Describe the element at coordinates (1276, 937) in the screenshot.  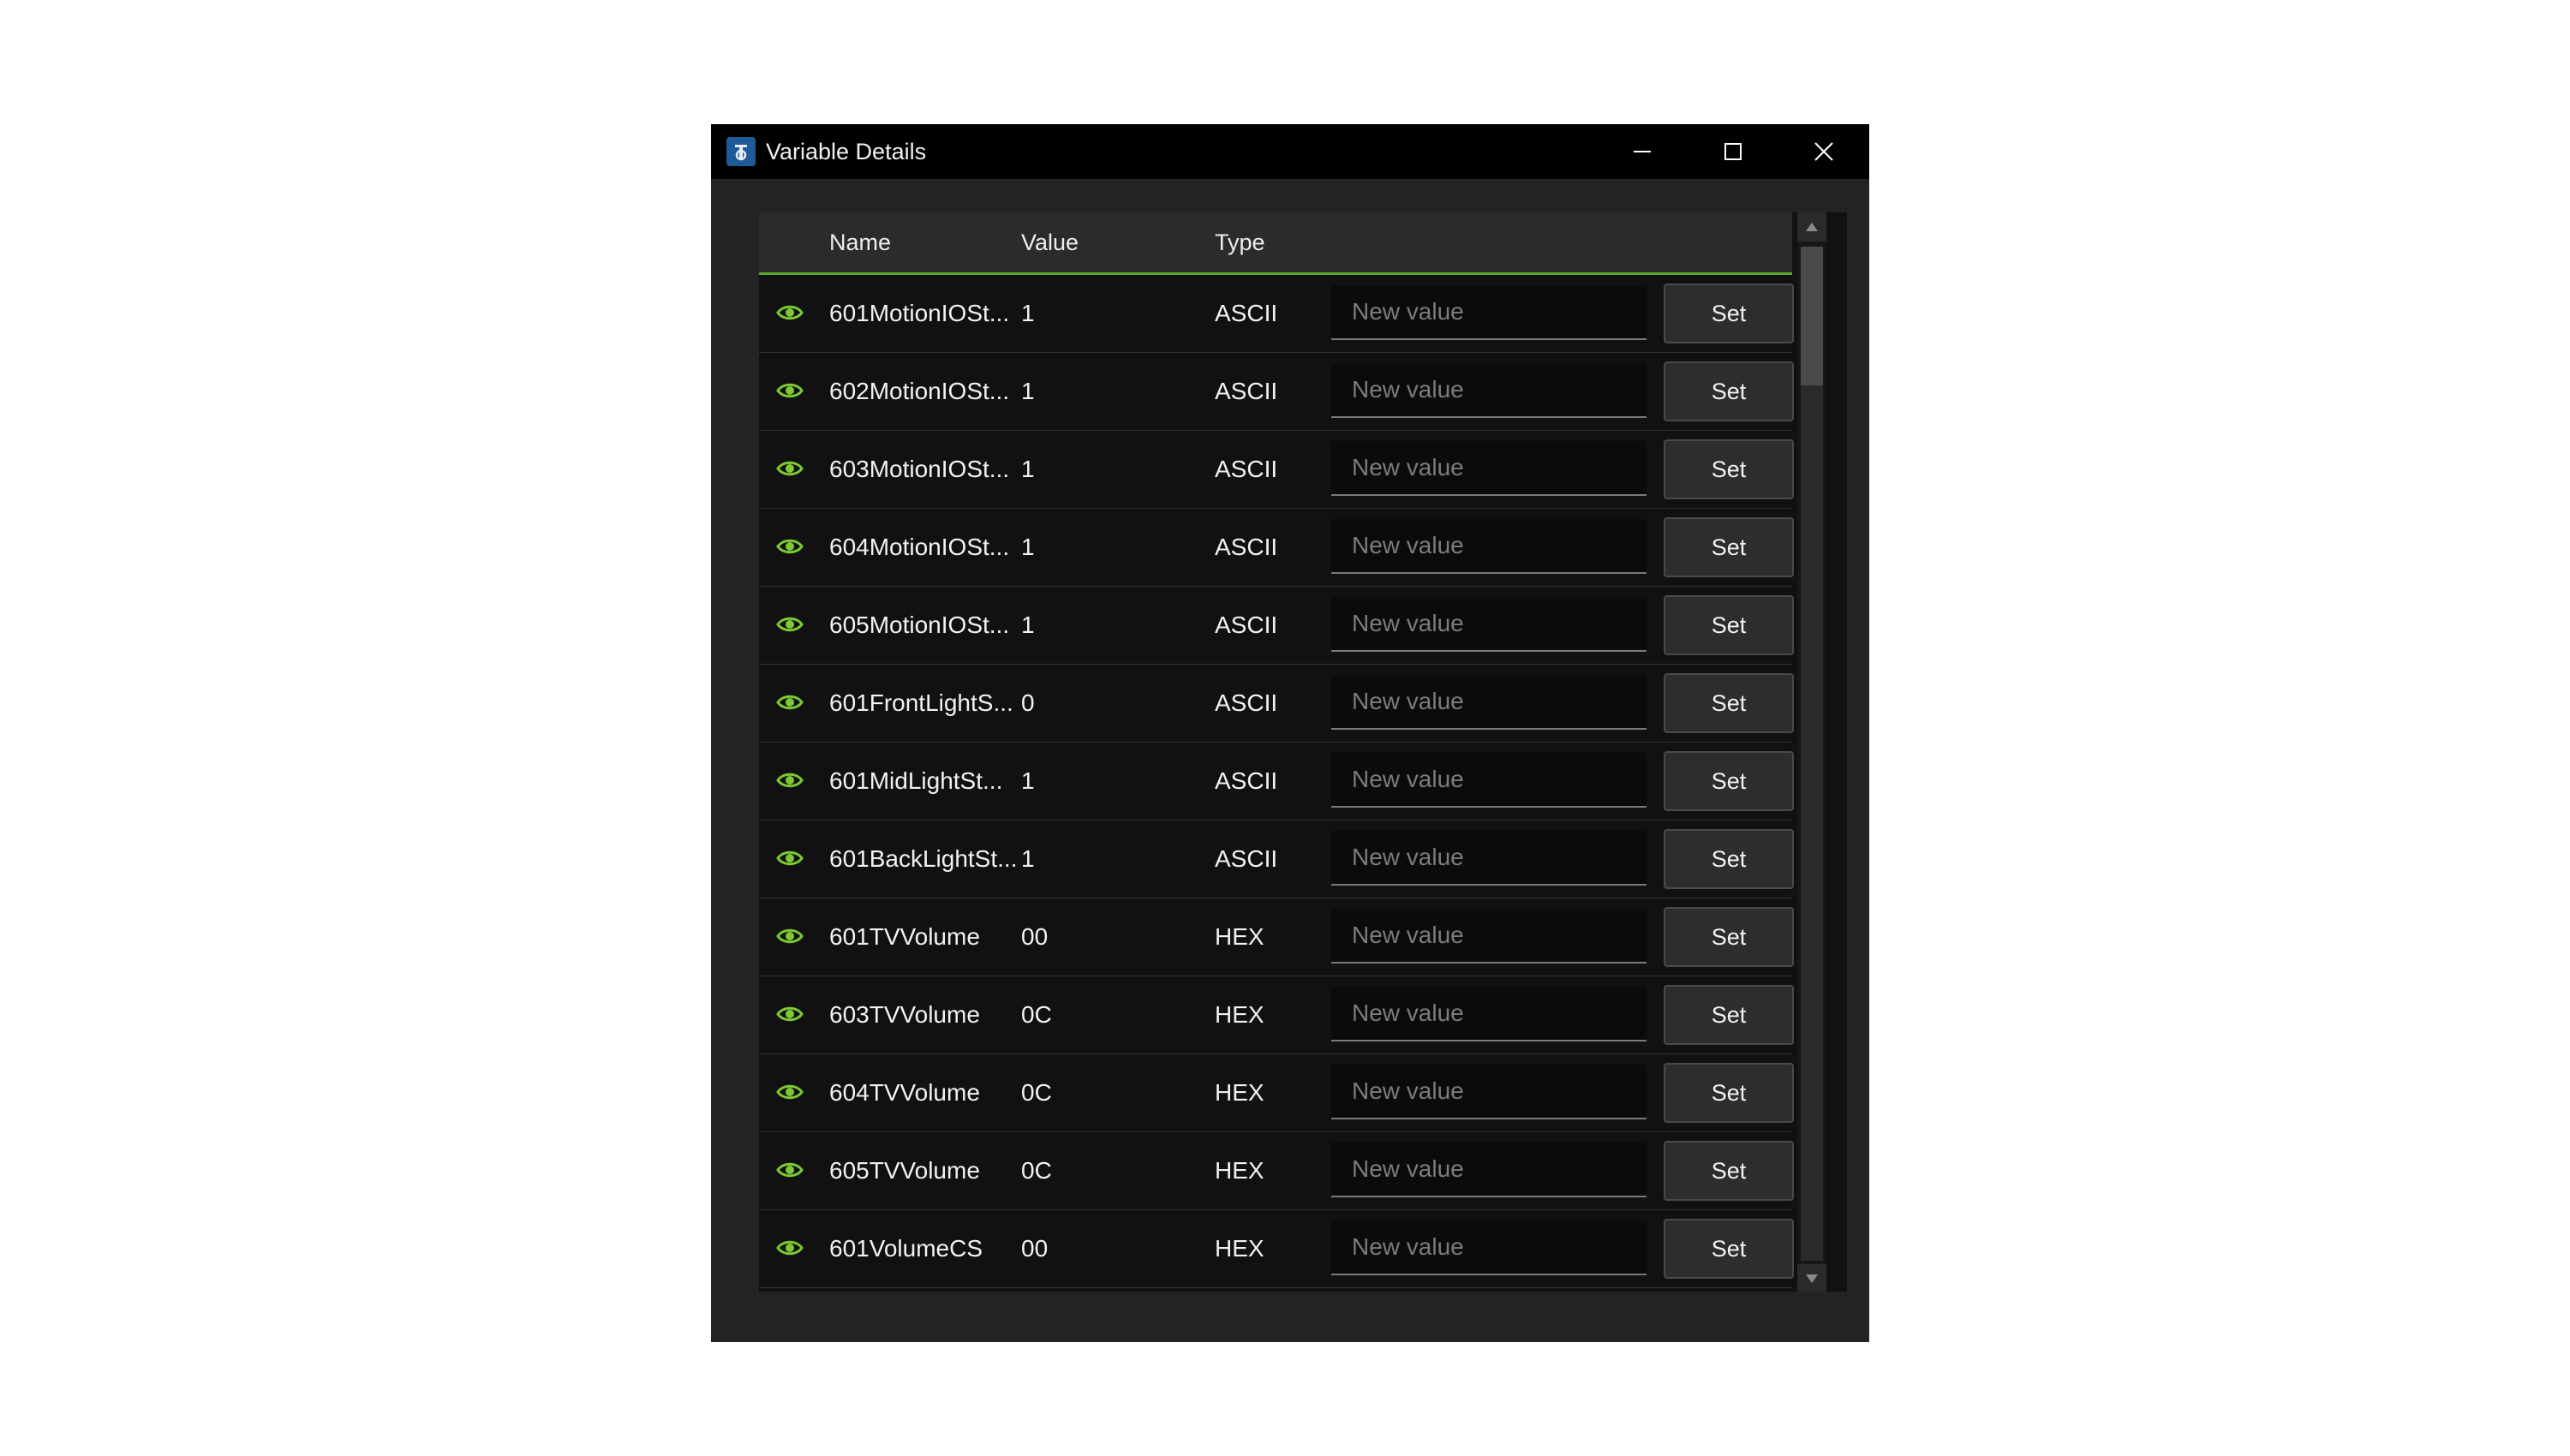
I see `table-row: 601TVVolume 00 HEX Set` at that location.